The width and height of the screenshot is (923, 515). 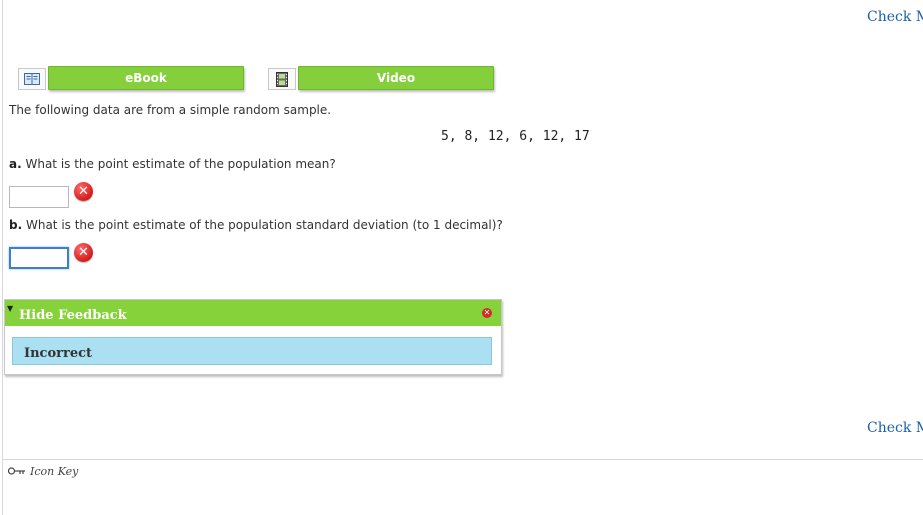 What do you see at coordinates (282, 79) in the screenshot?
I see `film-icon` at bounding box center [282, 79].